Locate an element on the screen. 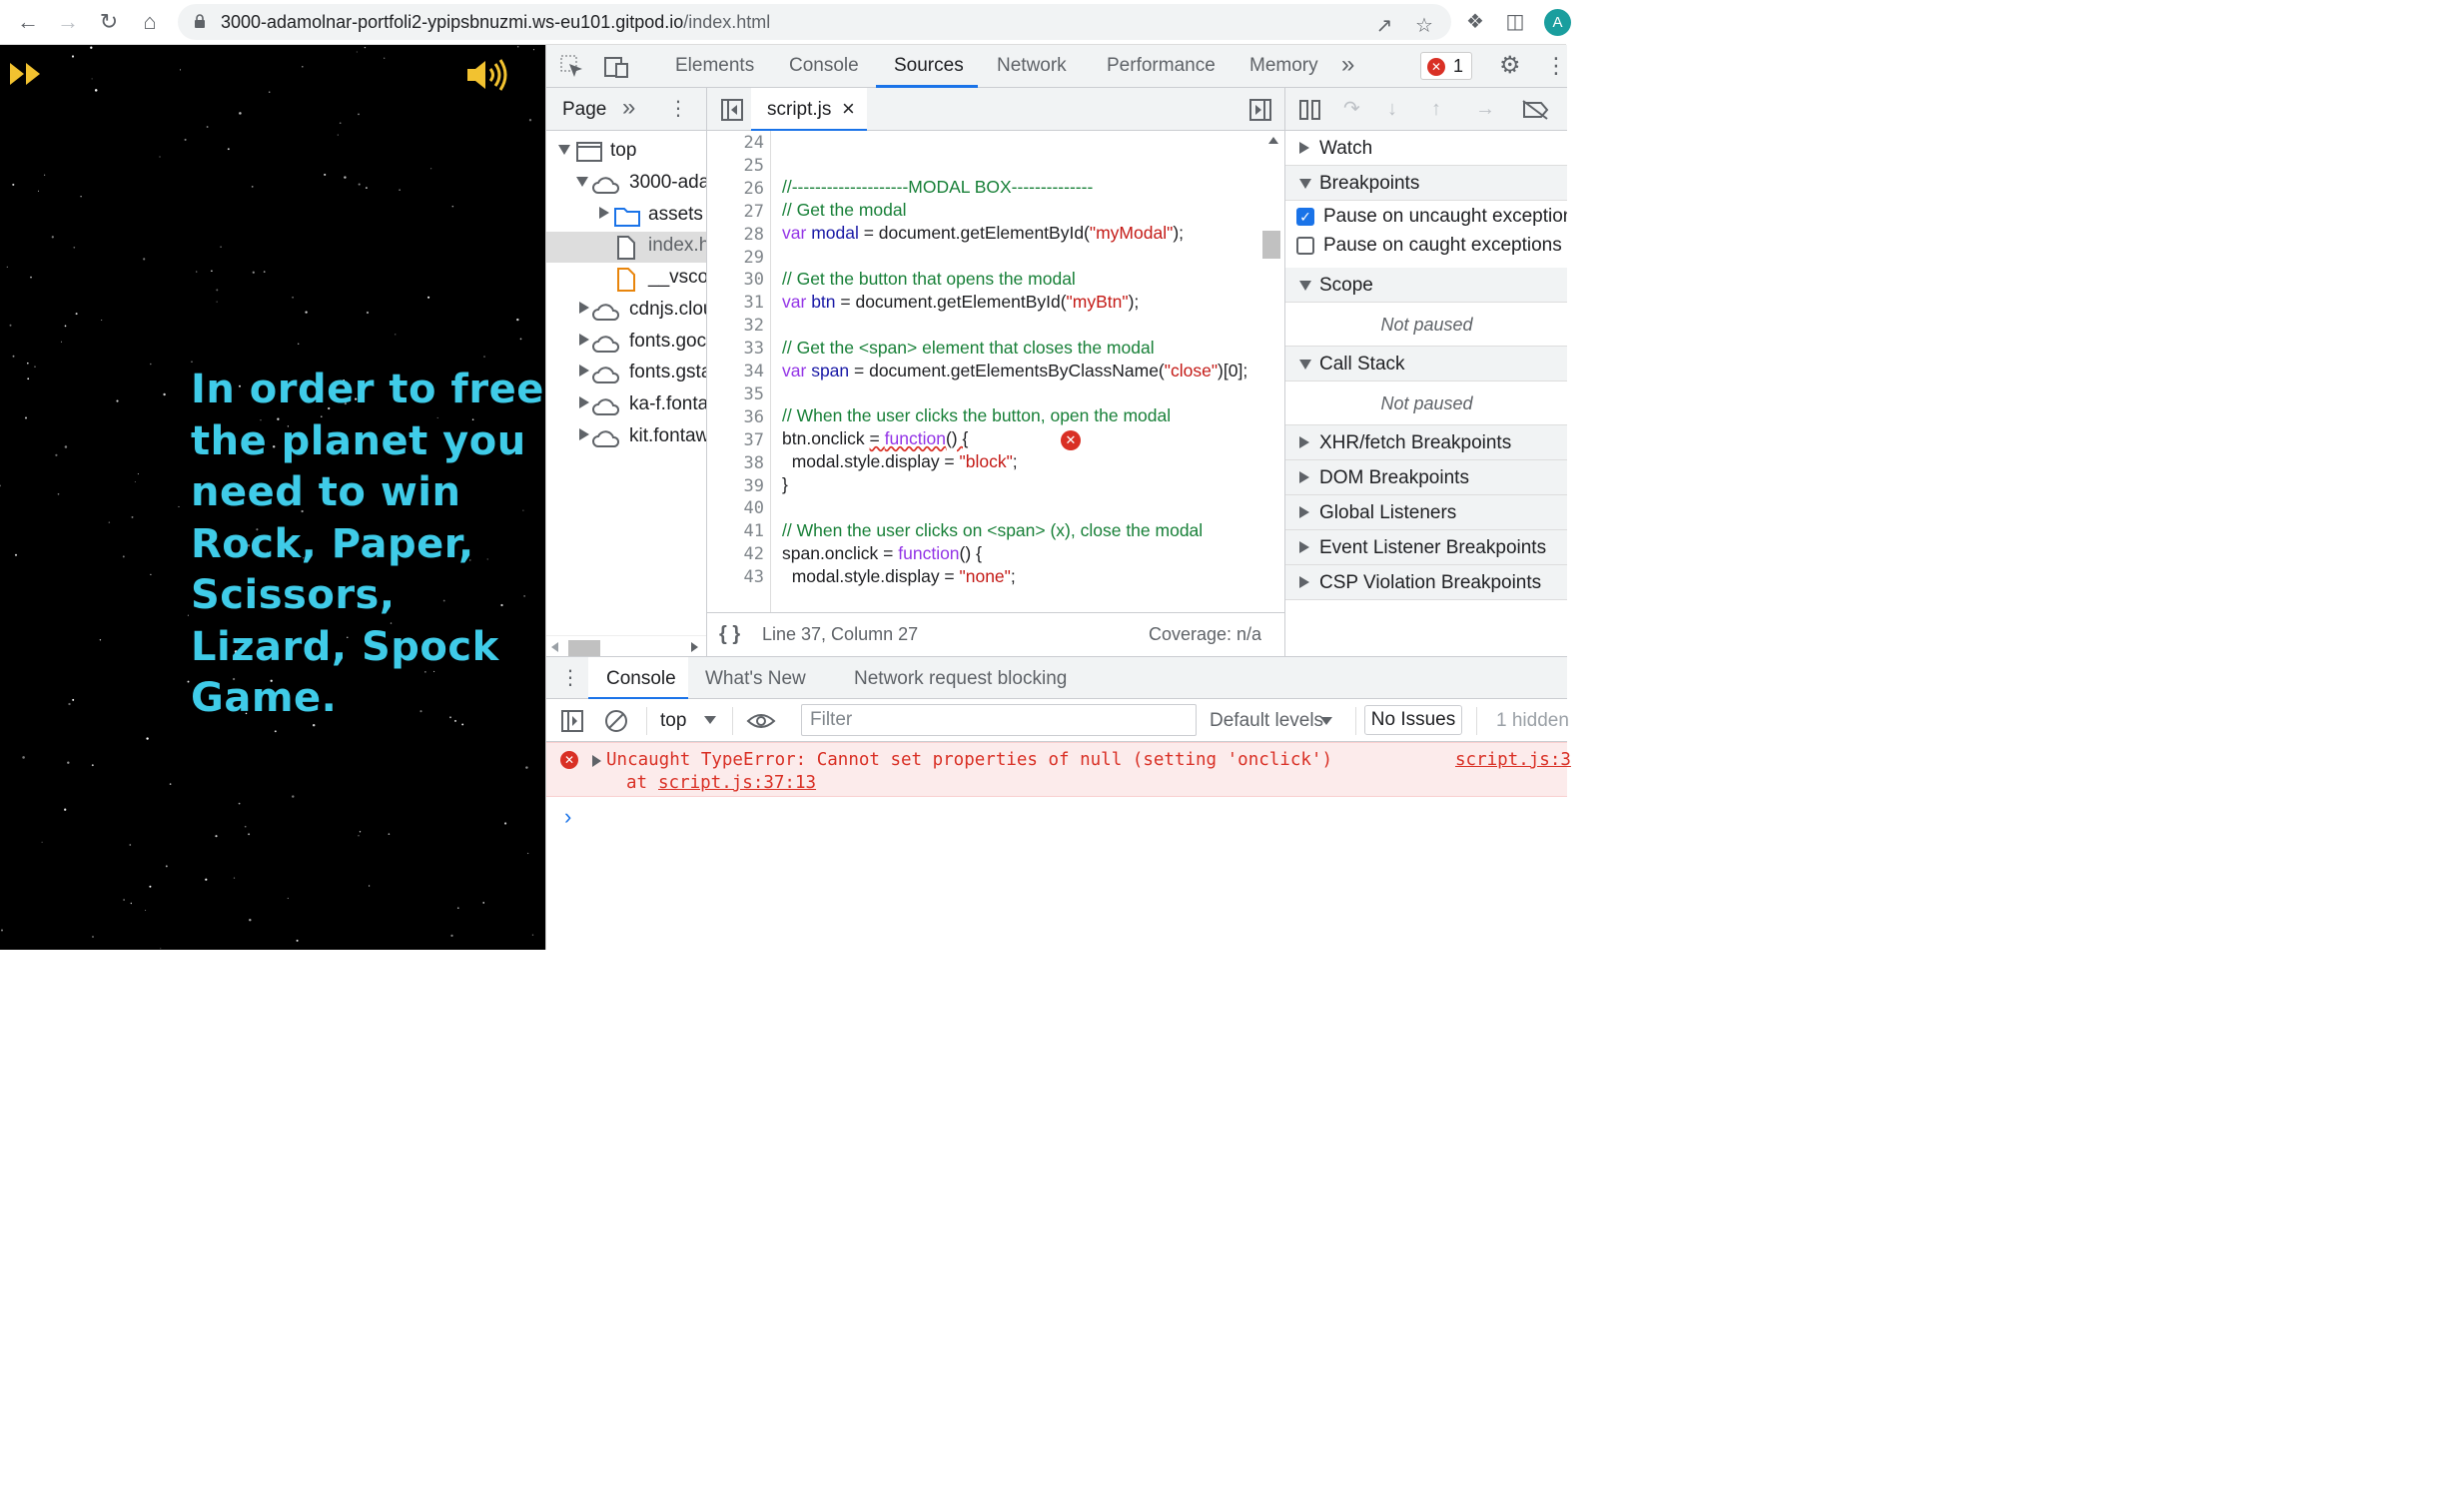 The width and height of the screenshot is (2464, 1495). back-icon: ← is located at coordinates (28, 22).